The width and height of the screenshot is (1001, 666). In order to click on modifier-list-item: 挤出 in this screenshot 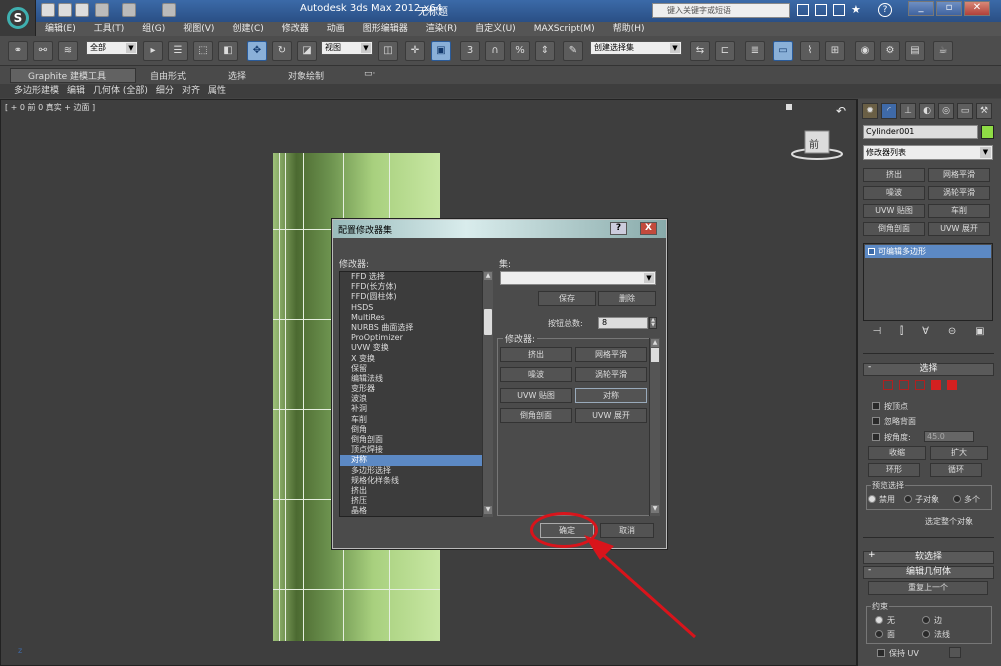, I will do `click(416, 491)`.